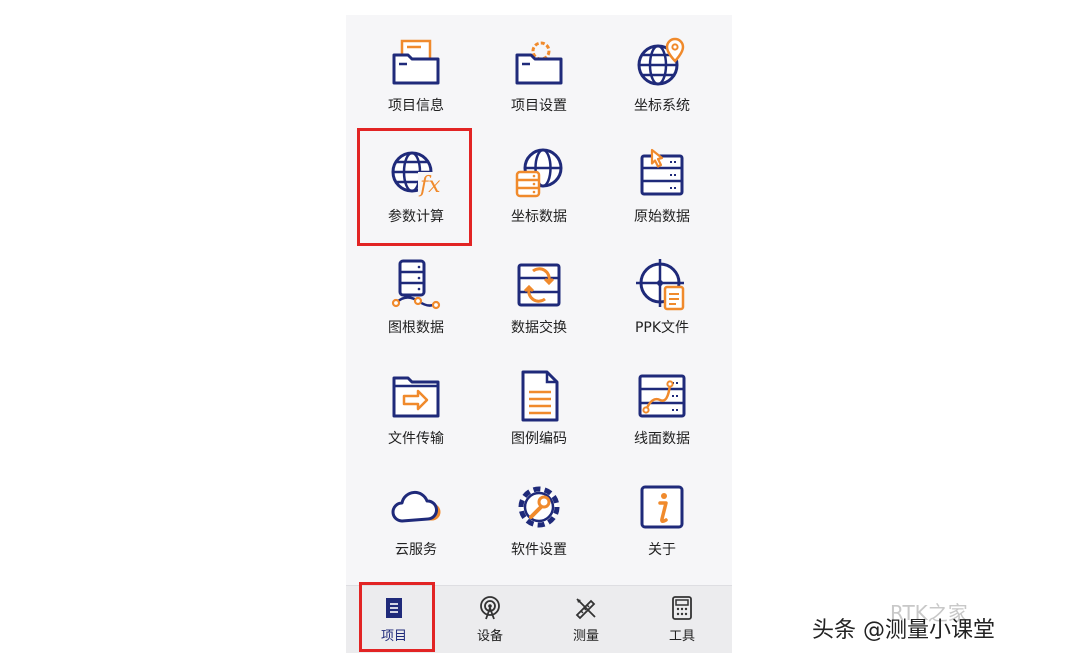 Image resolution: width=1080 pixels, height=662 pixels. I want to click on grid-item-label: 数据交换, so click(539, 328).